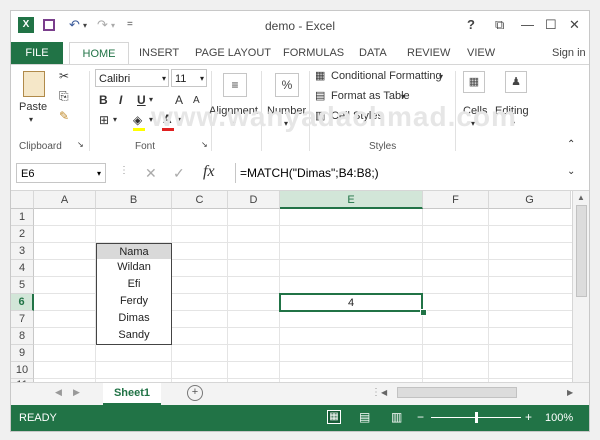  What do you see at coordinates (581, 197) in the screenshot?
I see `scroll-up-icon: ▲` at bounding box center [581, 197].